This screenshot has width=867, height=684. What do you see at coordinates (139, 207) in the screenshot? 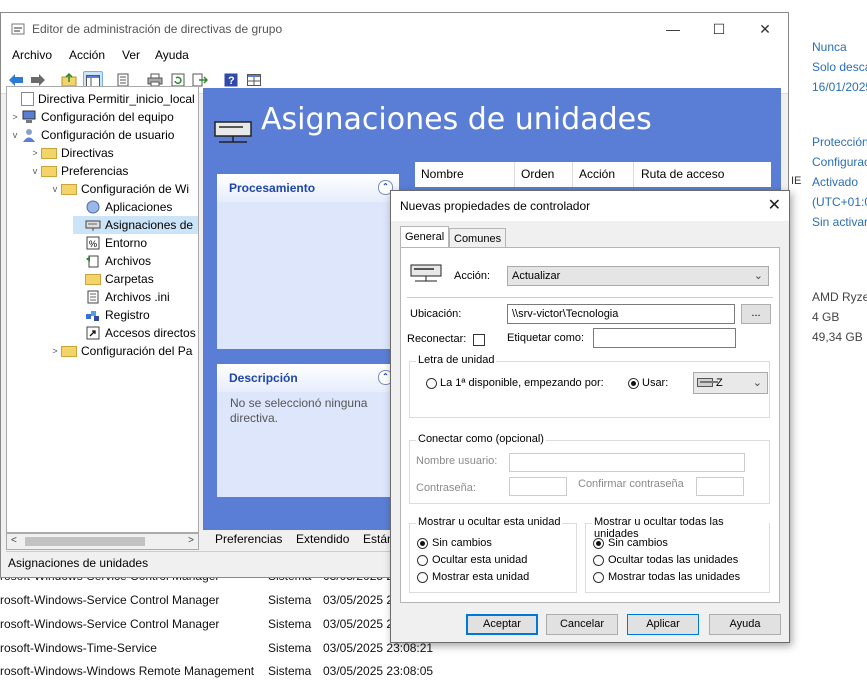
I see `tree-label: Aplicaciones` at bounding box center [139, 207].